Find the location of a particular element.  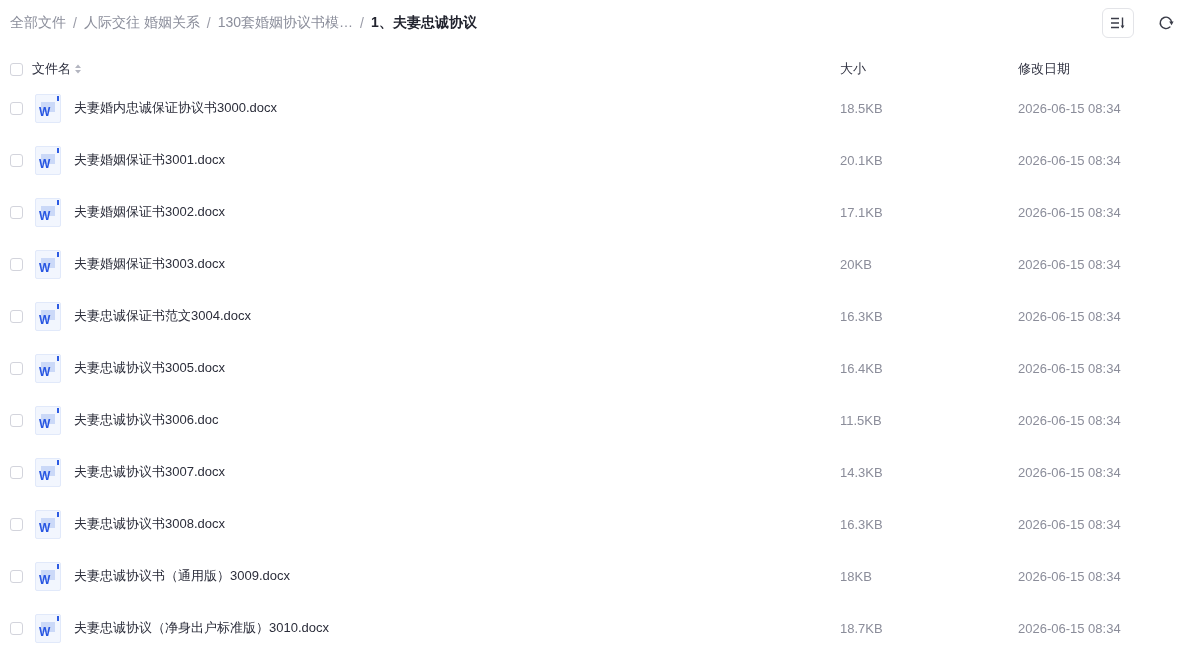

file-name: 夫妻婚姻保证书3001.docx is located at coordinates (149, 160).